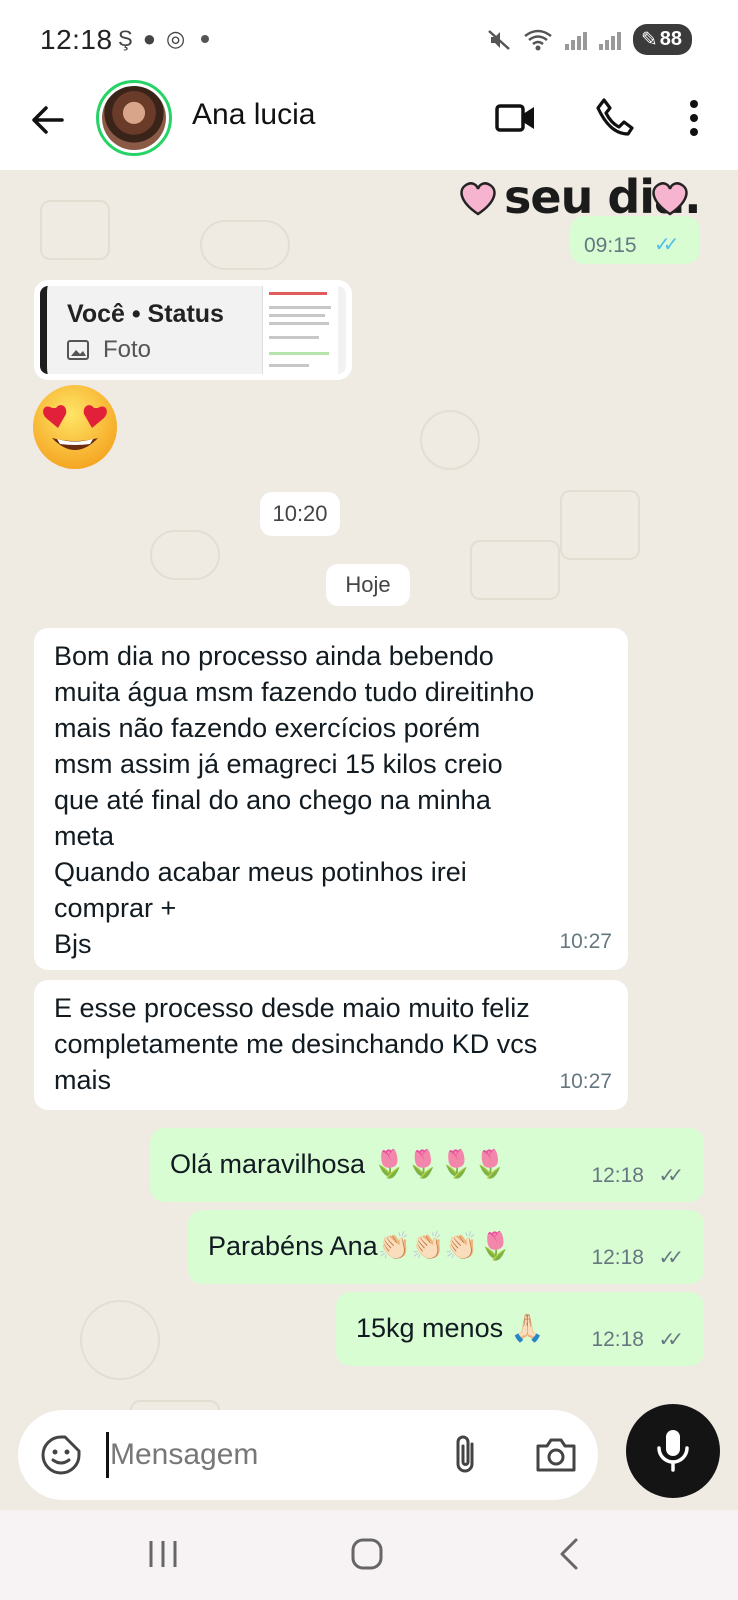  I want to click on quoted-author: Você • Status, so click(145, 314).